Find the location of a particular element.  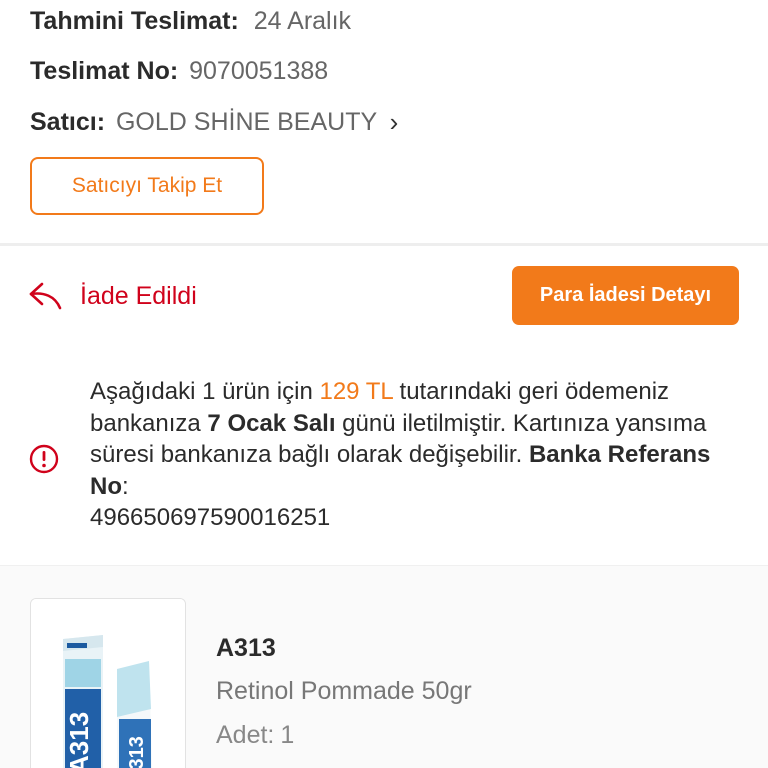

quantity-value: 1 is located at coordinates (287, 735).